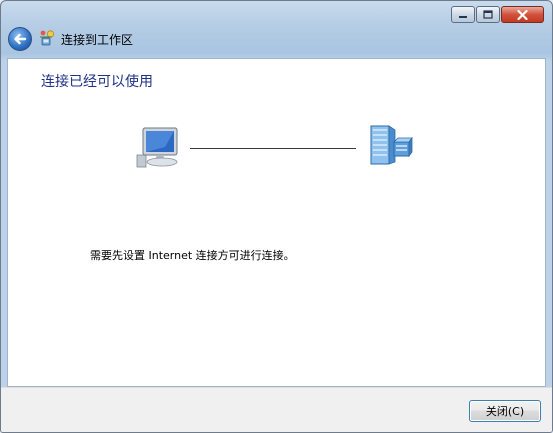 This screenshot has width=553, height=433. I want to click on close-icon, so click(522, 14).